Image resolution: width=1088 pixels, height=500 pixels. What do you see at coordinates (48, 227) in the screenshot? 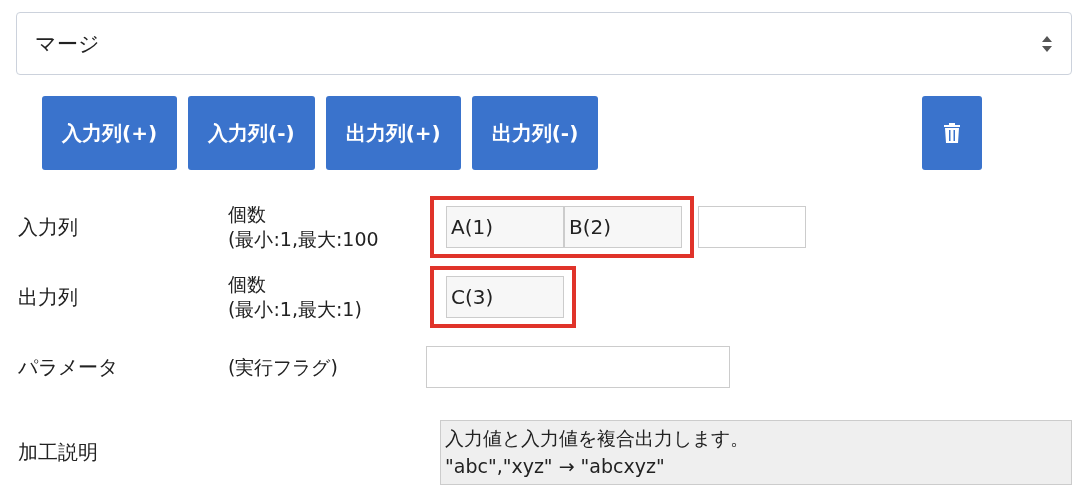
I see `row-label: 入力列` at bounding box center [48, 227].